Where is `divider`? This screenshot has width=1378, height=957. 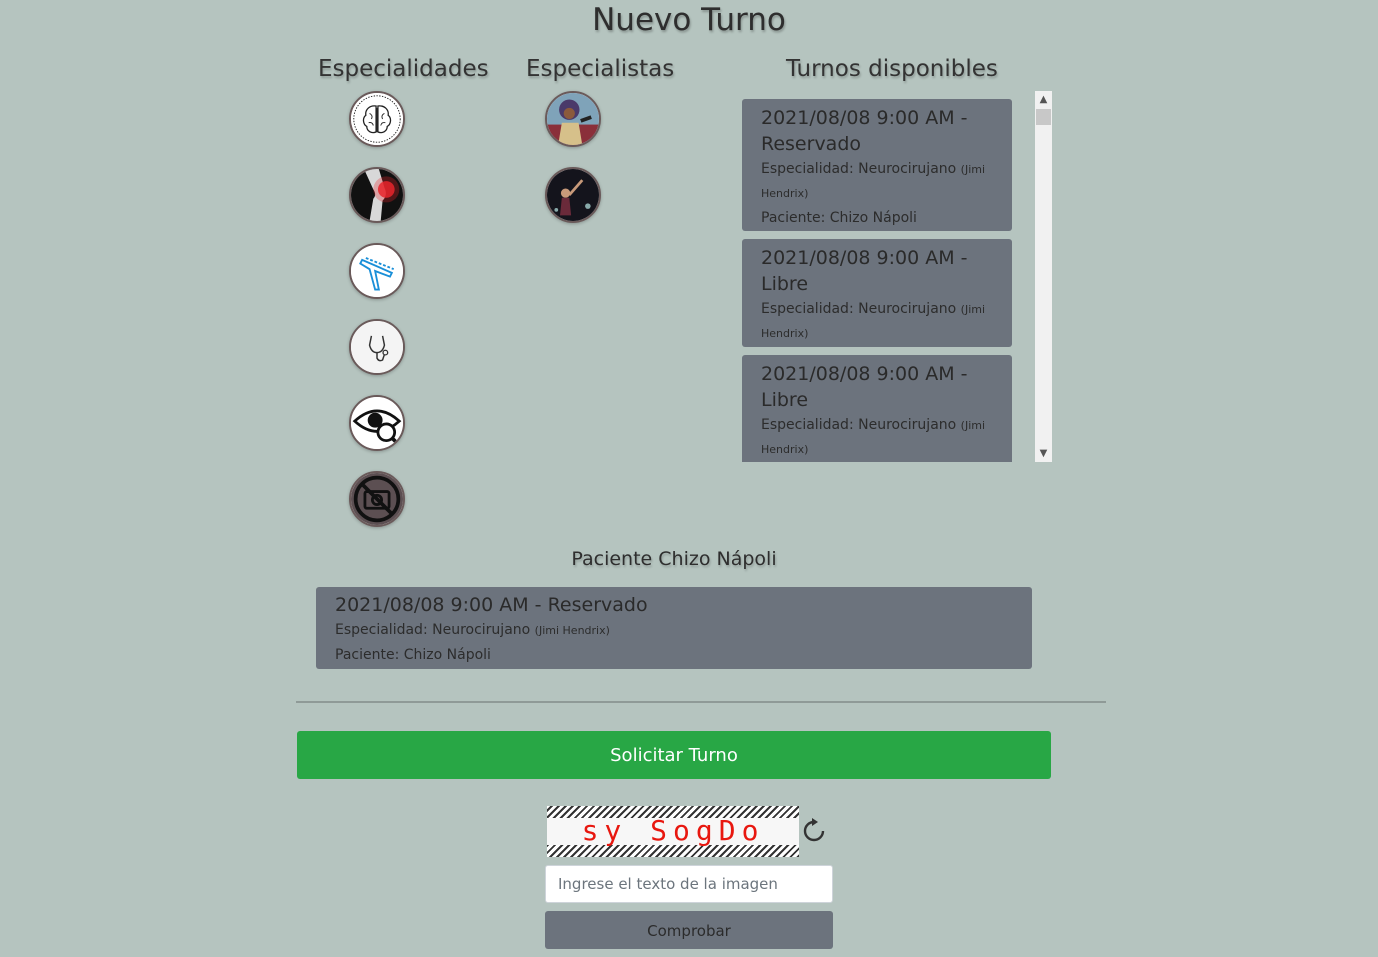
divider is located at coordinates (701, 702).